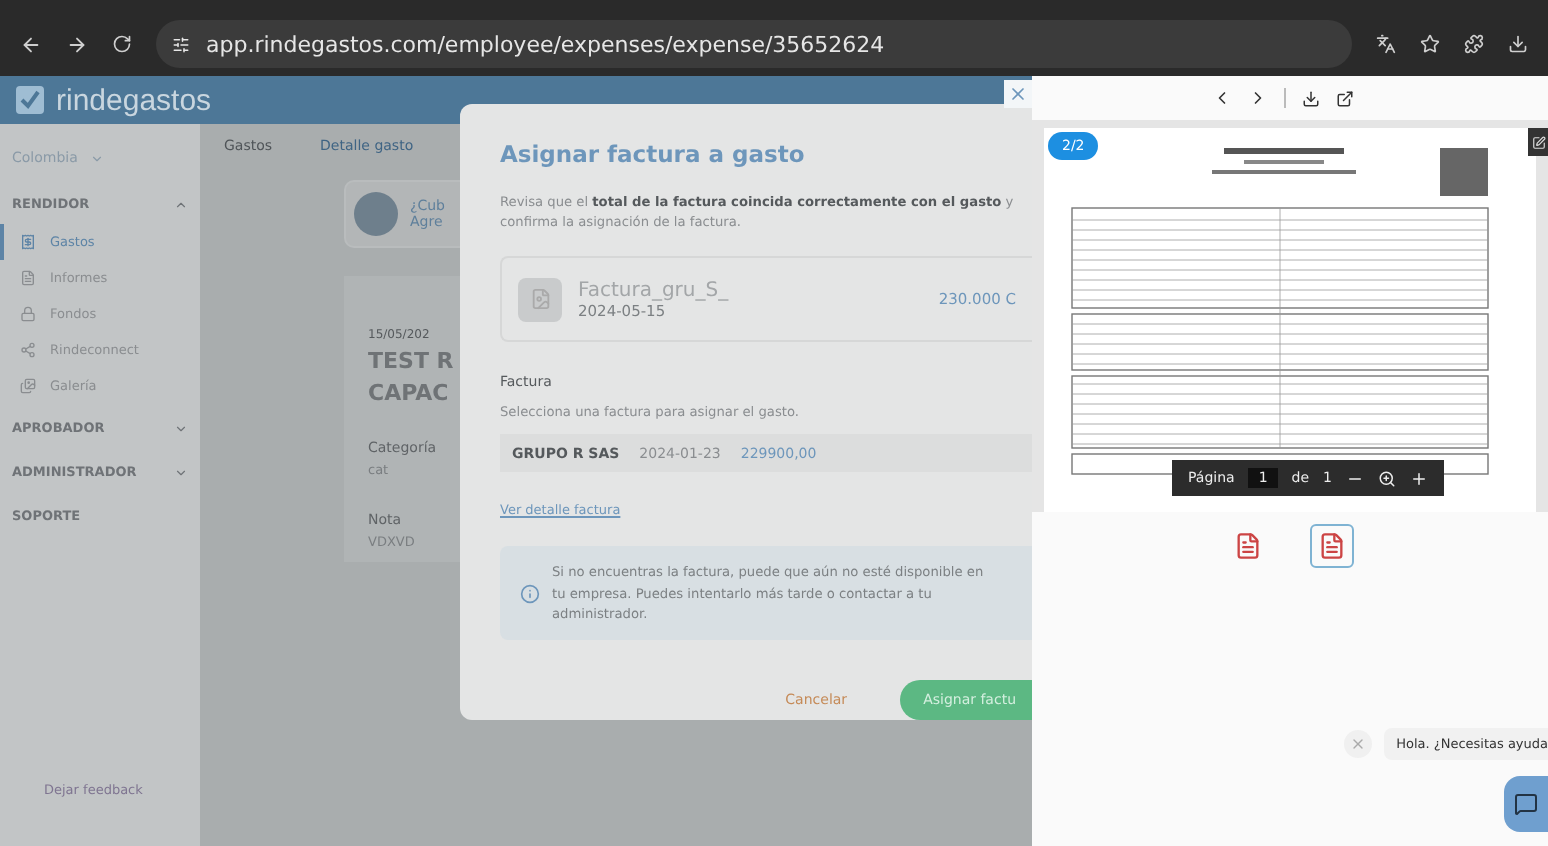 This screenshot has height=846, width=1548. What do you see at coordinates (653, 154) in the screenshot?
I see `dialog-title: Asignar factura a gasto` at bounding box center [653, 154].